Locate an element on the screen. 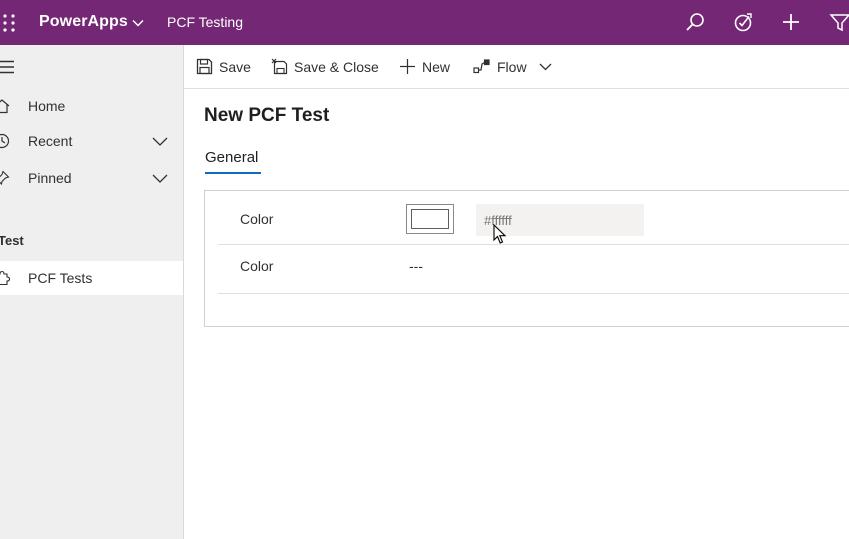  top-bar: PowerApps PCF Testing is located at coordinates (424, 22).